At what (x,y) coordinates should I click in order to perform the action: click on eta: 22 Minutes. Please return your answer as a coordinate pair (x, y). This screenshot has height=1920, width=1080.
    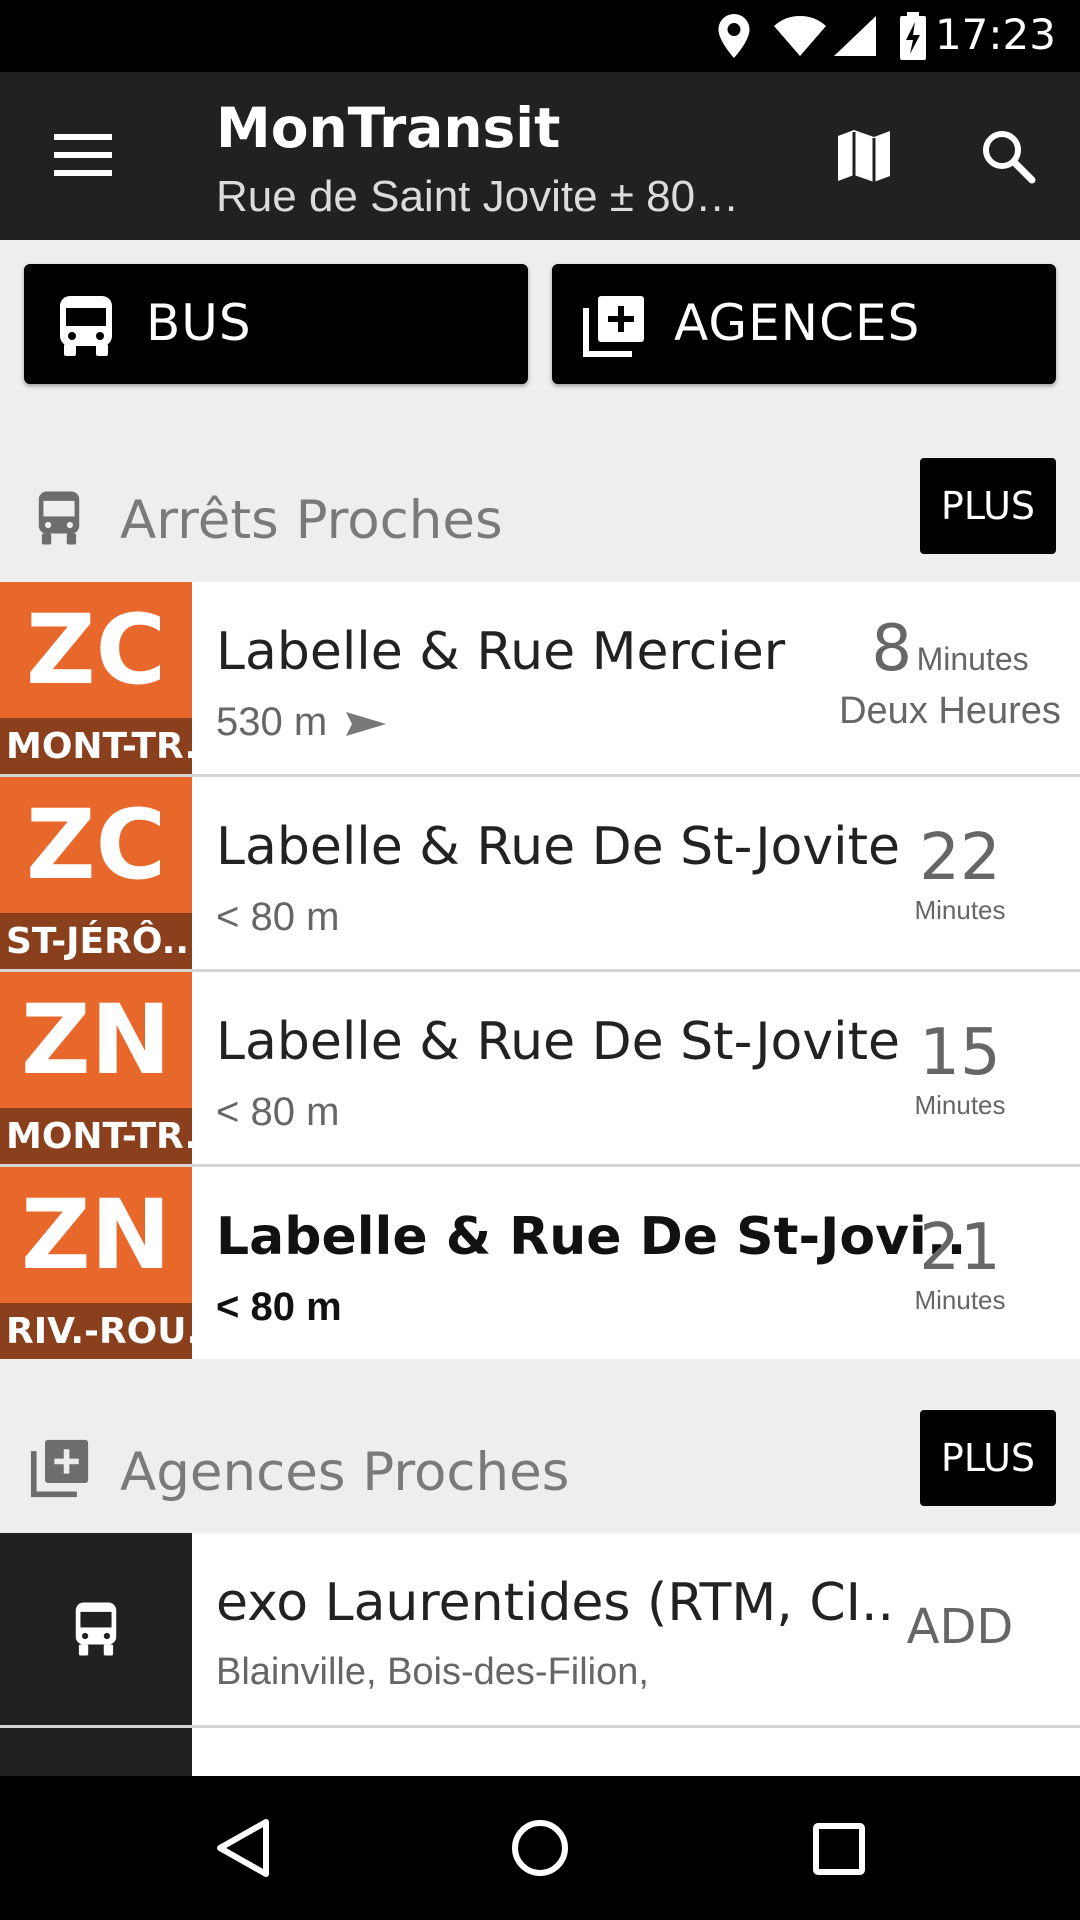
    Looking at the image, I should click on (960, 873).